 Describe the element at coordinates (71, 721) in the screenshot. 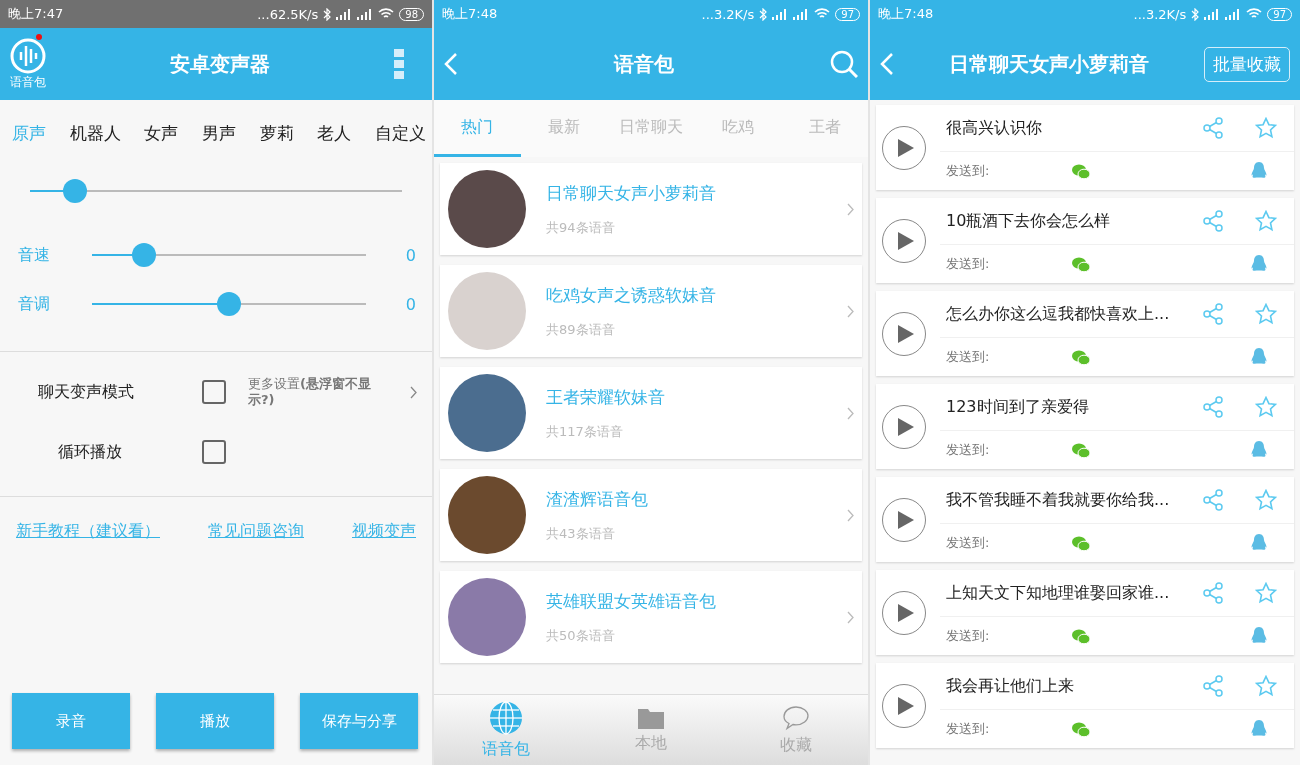

I see `action-button: 录音` at that location.